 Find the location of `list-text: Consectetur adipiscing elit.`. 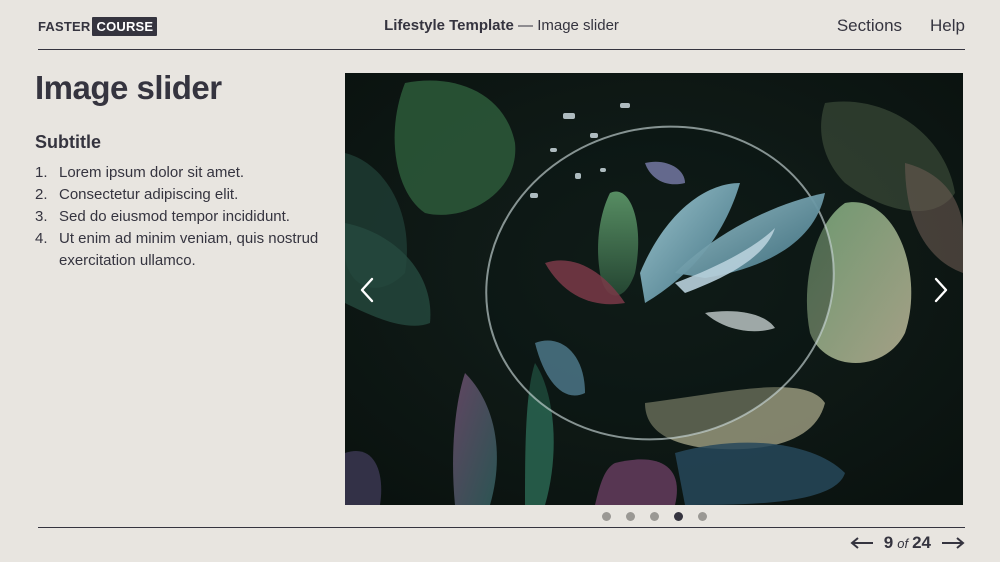

list-text: Consectetur adipiscing elit. is located at coordinates (149, 194).